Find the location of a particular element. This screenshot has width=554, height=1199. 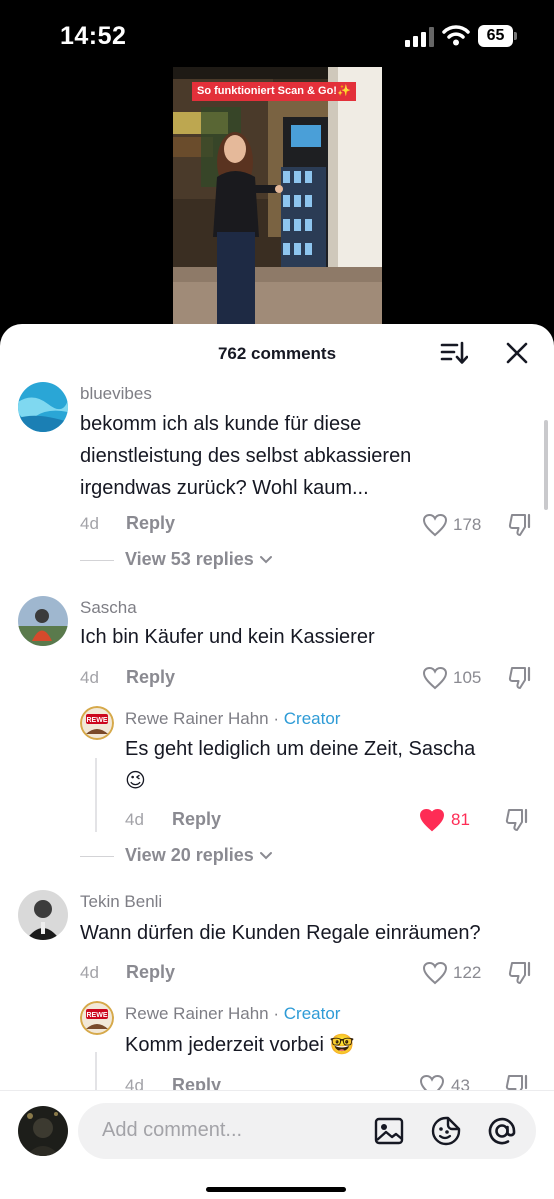

comment-line: Komm jederzeit vorbei 🤓 is located at coordinates (240, 1045).